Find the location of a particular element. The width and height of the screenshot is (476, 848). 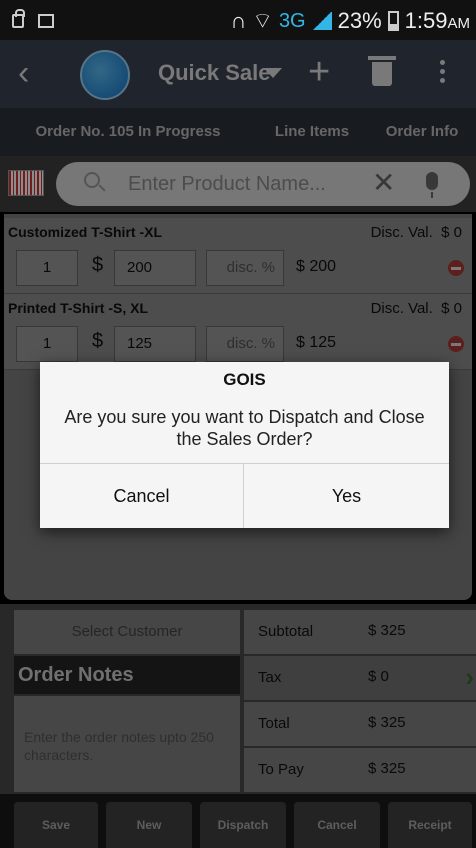

headphones-icon: ∩ is located at coordinates (238, 20).